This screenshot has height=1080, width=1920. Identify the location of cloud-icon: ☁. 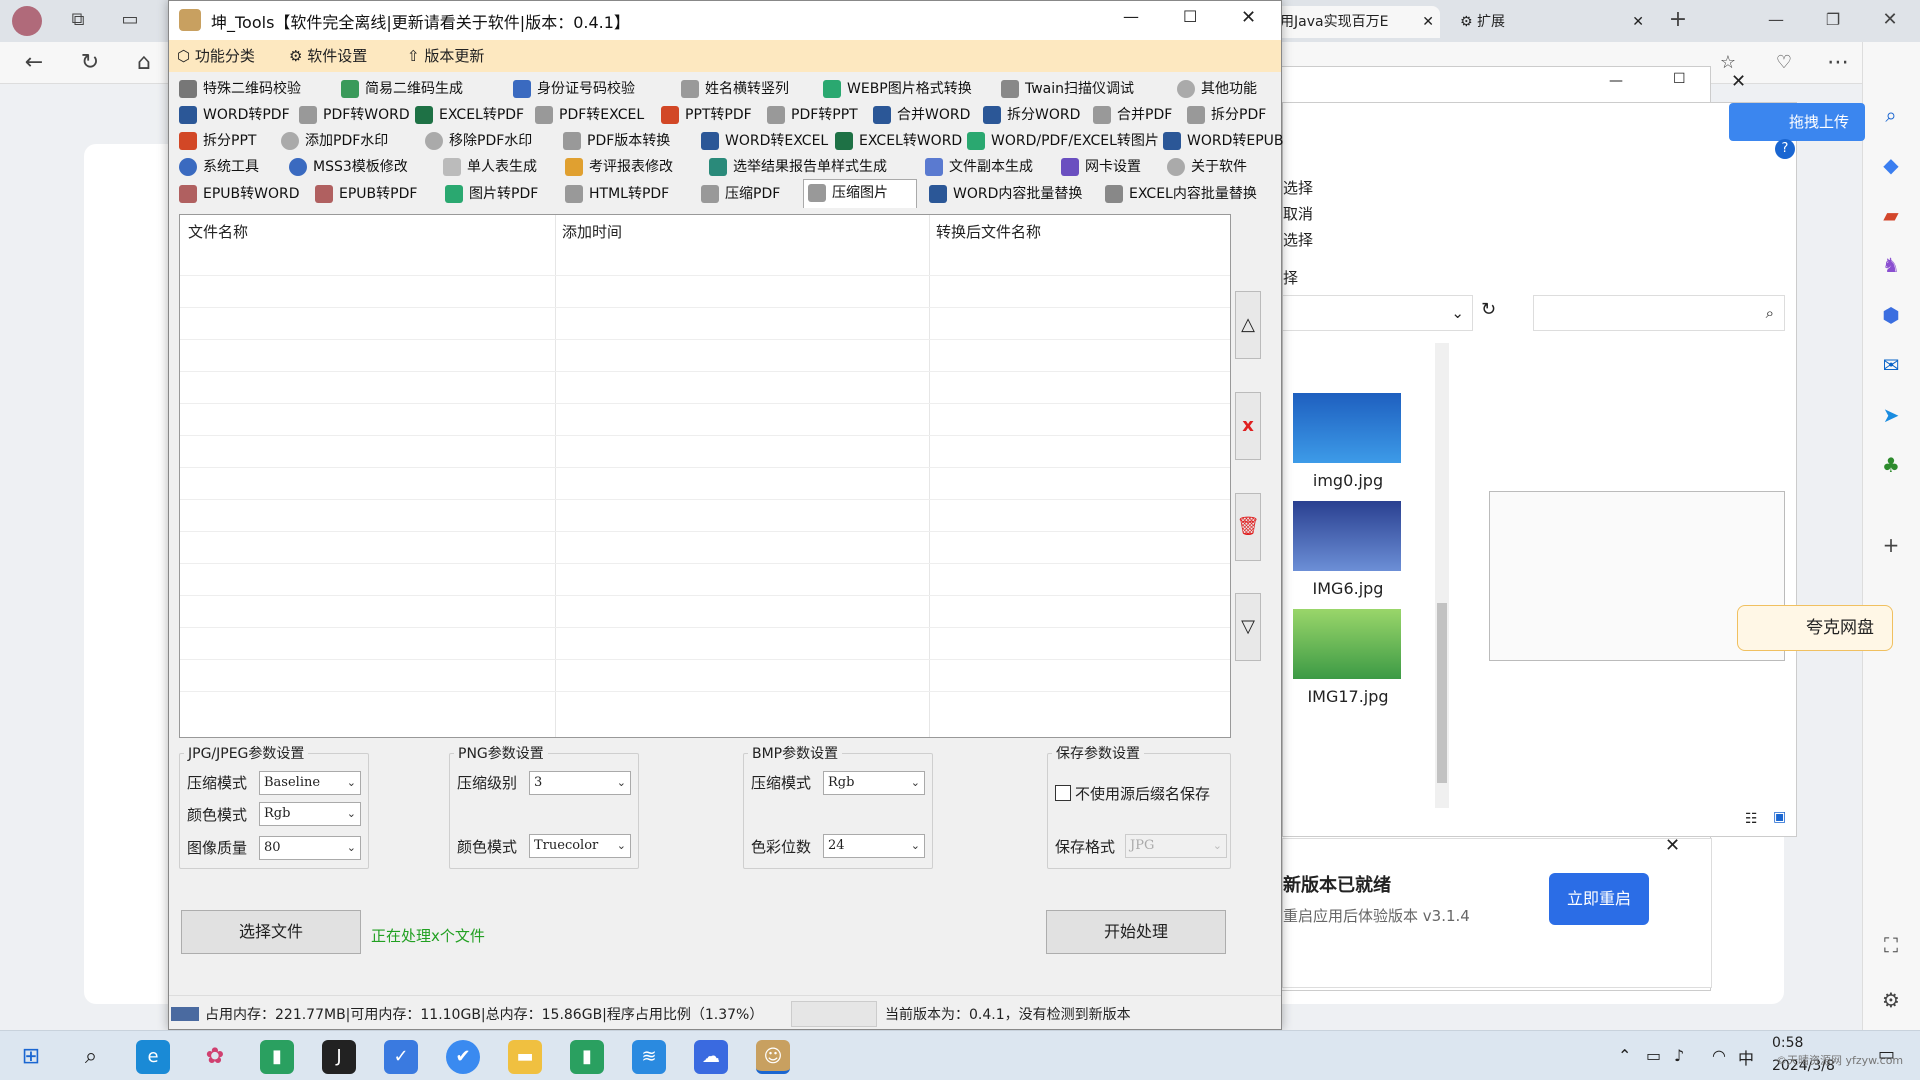
(711, 1057).